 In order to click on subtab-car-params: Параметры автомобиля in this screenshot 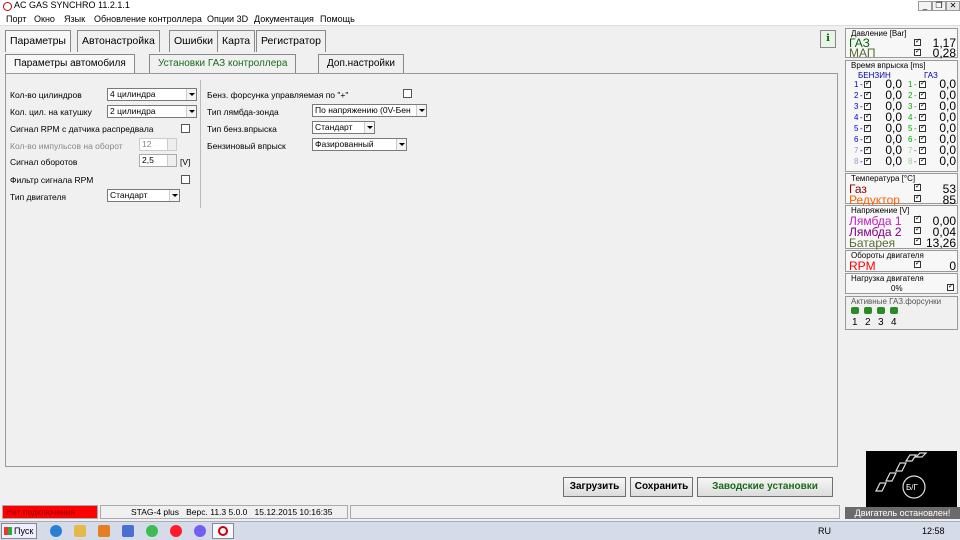, I will do `click(70, 63)`.